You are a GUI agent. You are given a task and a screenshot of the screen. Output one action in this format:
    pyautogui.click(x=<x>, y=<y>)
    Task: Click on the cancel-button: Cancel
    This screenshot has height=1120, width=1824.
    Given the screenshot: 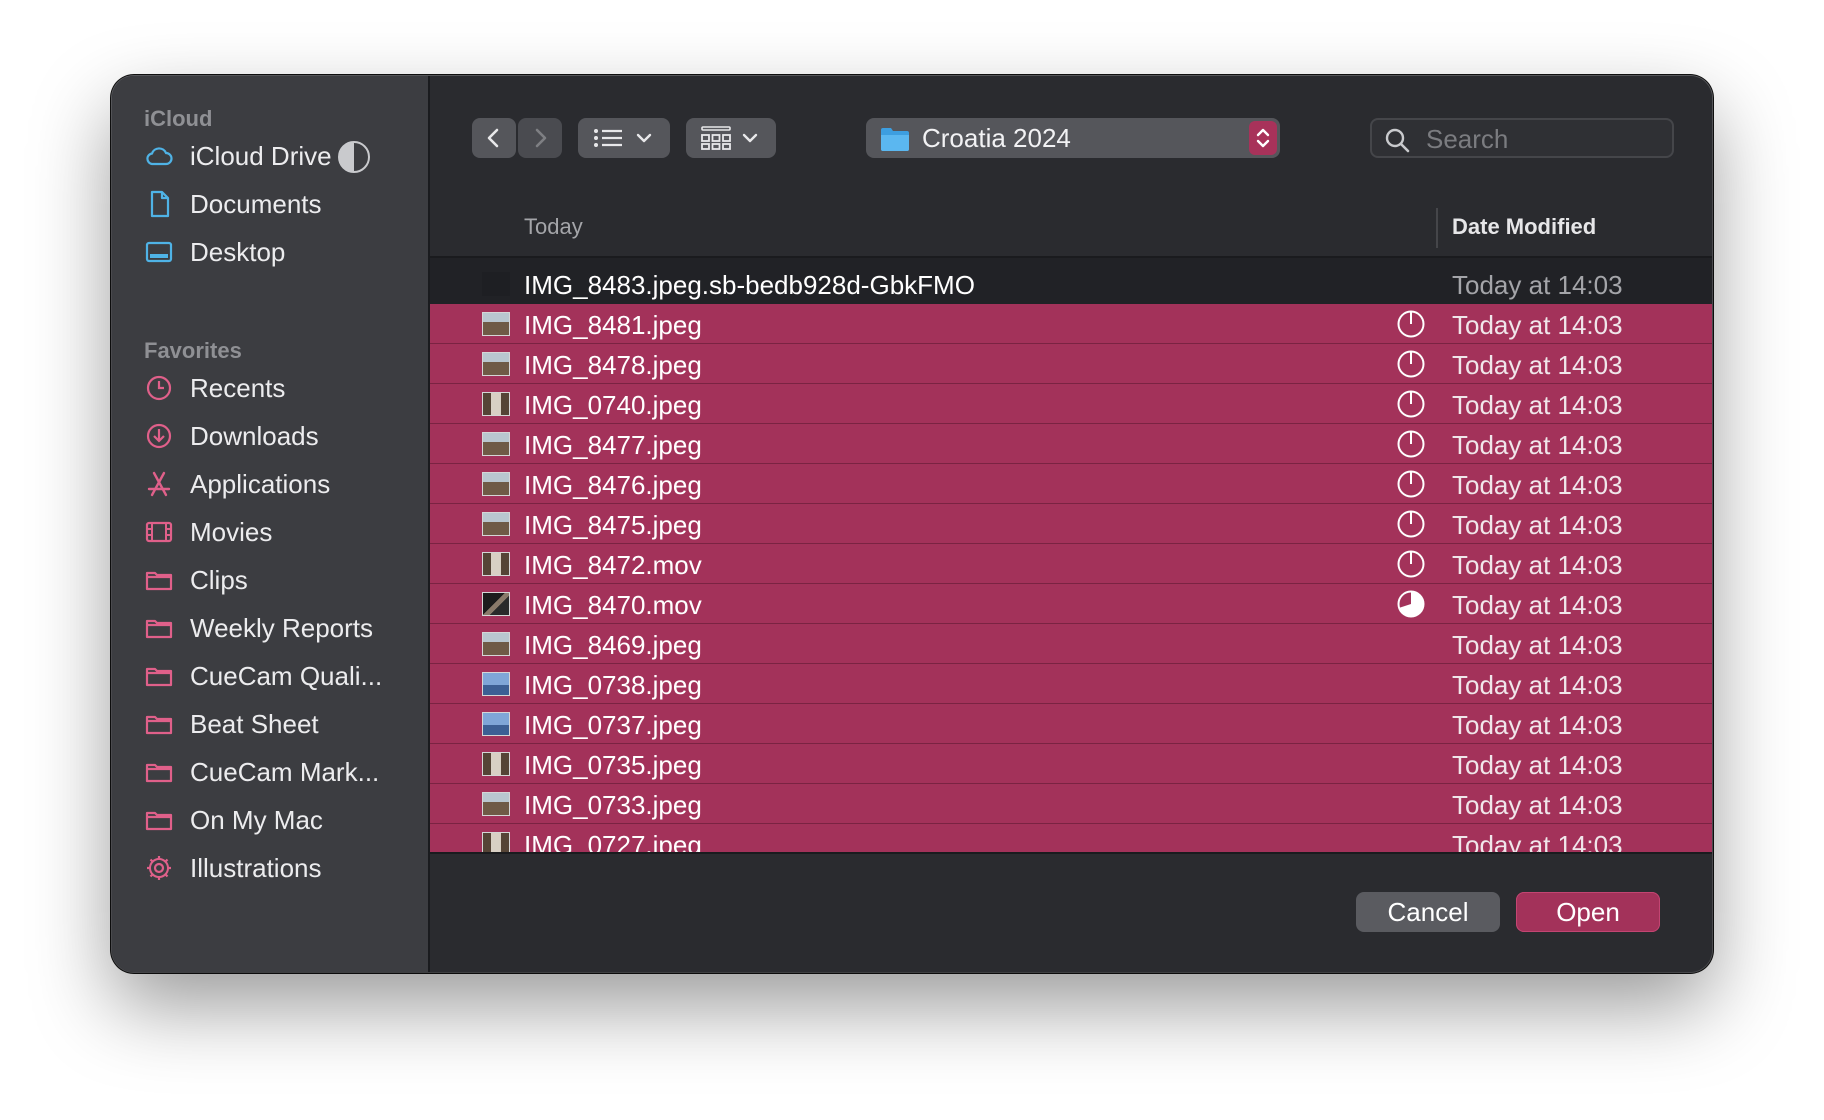 What is the action you would take?
    pyautogui.click(x=1428, y=912)
    